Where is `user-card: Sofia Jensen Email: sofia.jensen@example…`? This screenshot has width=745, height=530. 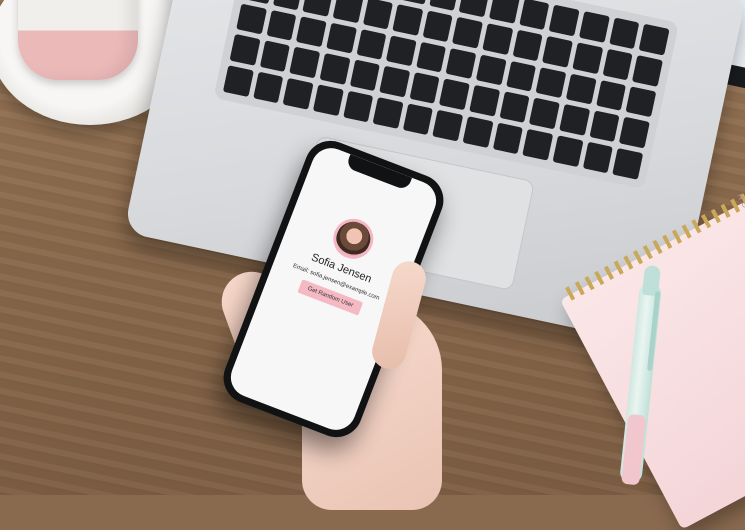 user-card: Sofia Jensen Email: sofia.jensen@example… is located at coordinates (344, 261).